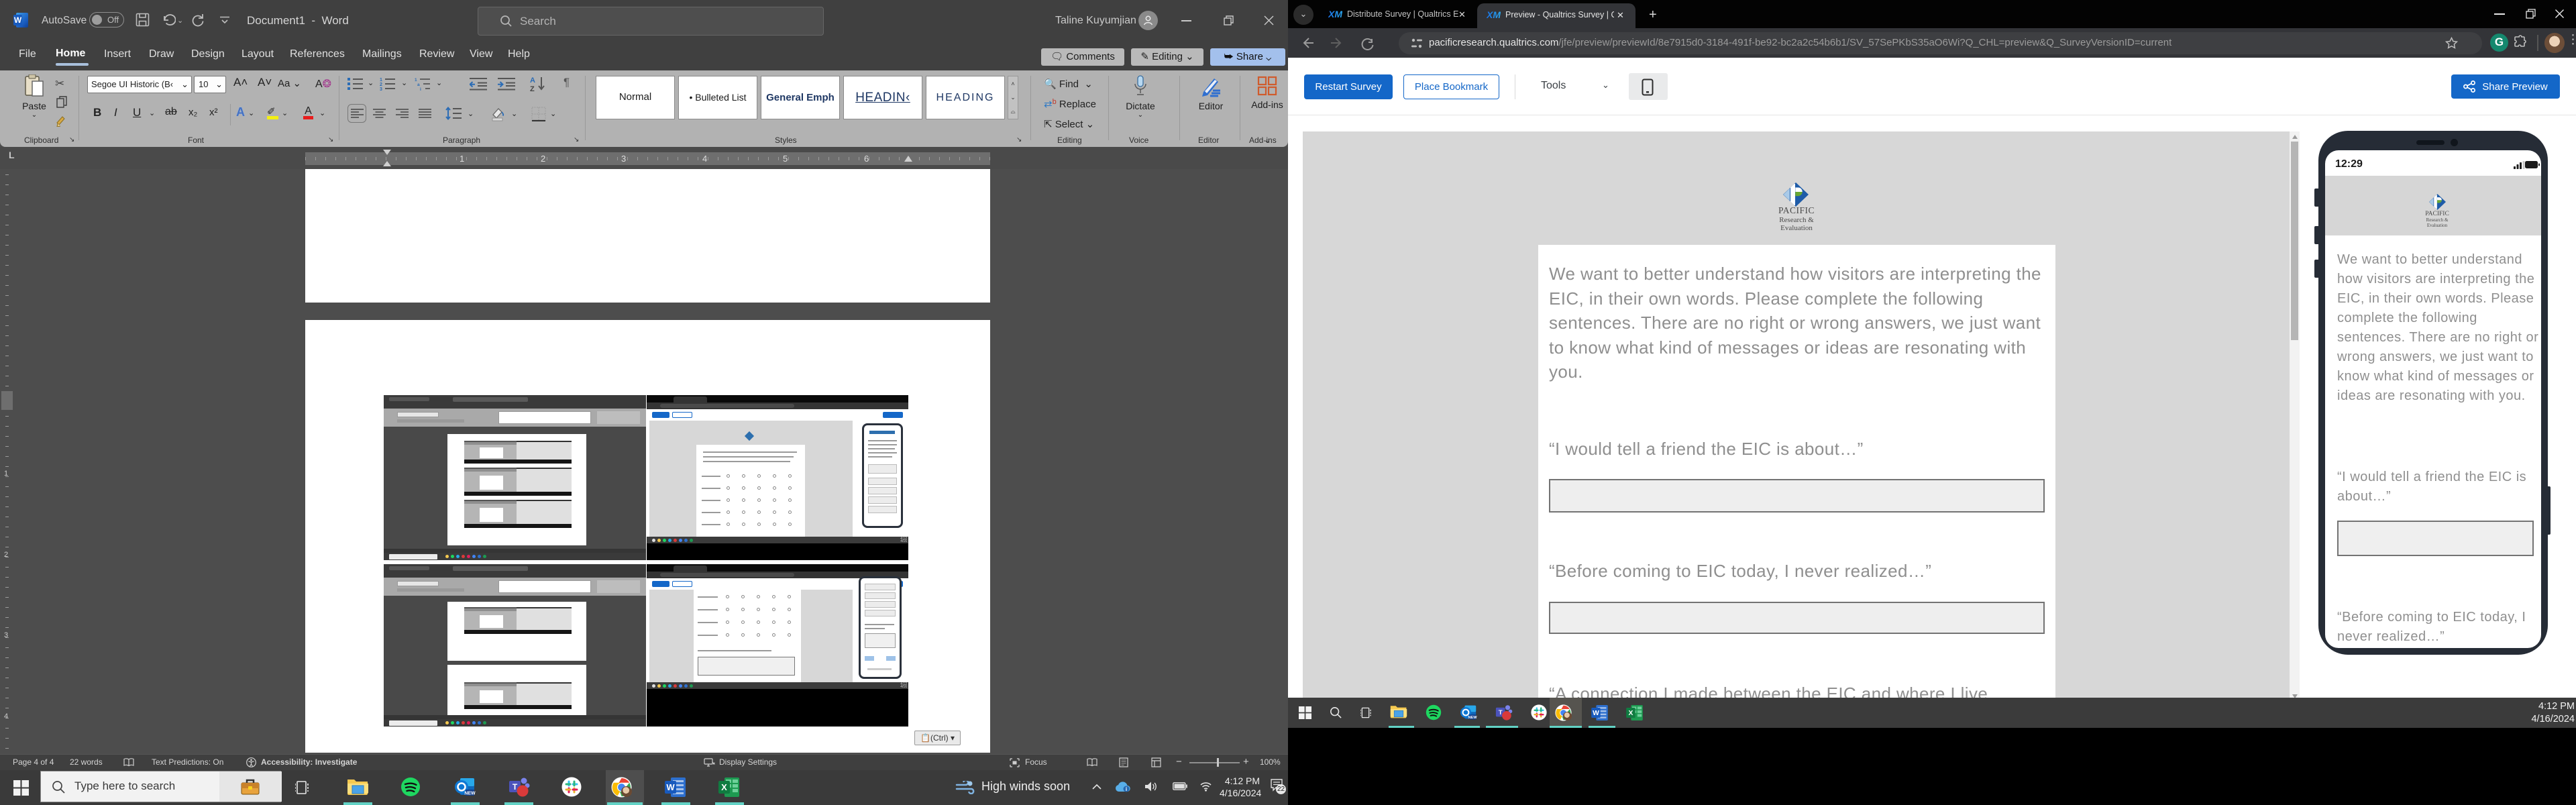 This screenshot has height=805, width=2576. Describe the element at coordinates (532, 88) in the screenshot. I see `svg-text: Z` at that location.